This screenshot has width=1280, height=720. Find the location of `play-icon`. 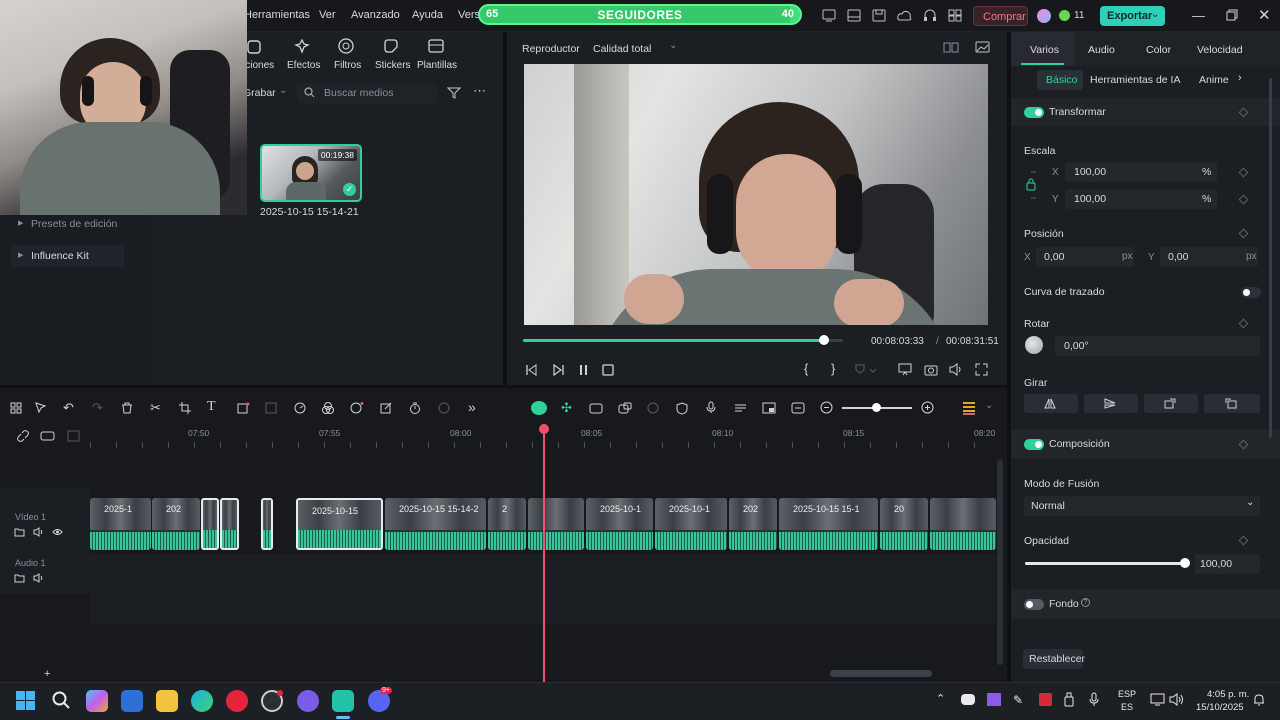

play-icon is located at coordinates (558, 370).